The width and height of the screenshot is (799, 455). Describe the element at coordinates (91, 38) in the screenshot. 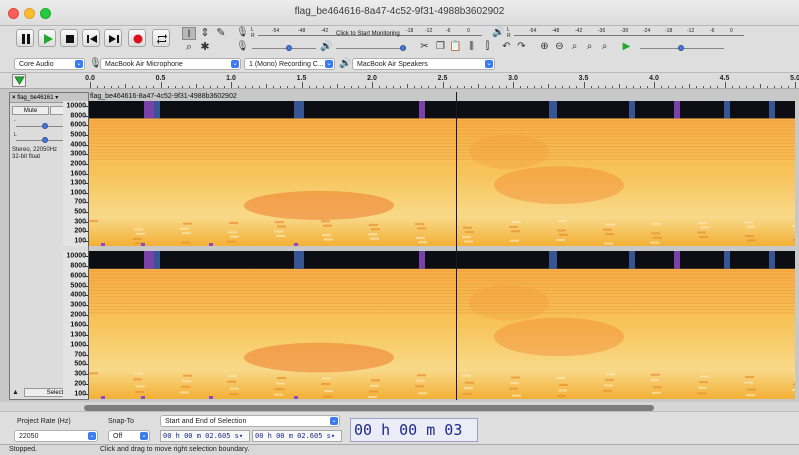

I see `skip-to-start-button` at that location.